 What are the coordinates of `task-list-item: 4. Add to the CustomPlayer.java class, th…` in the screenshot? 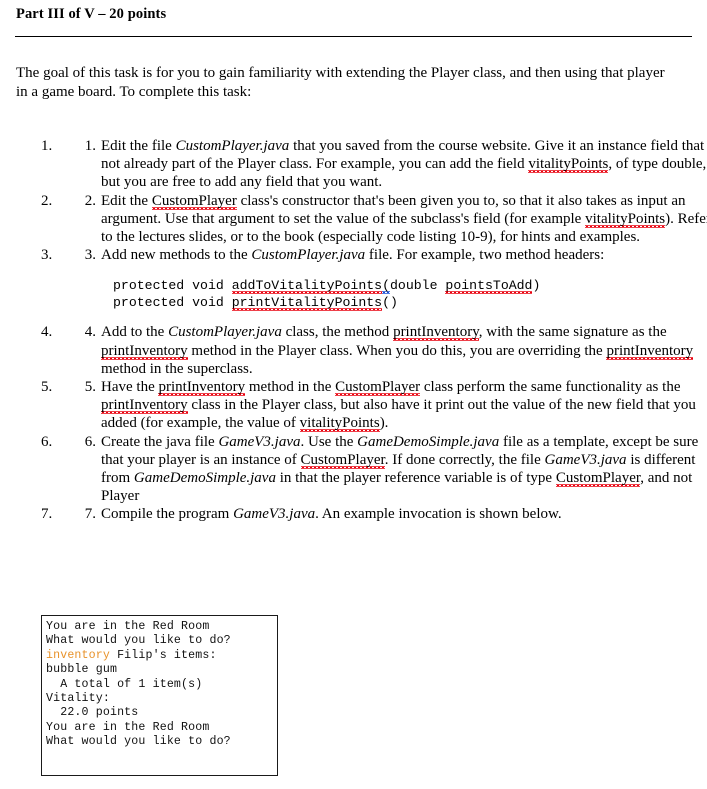 It's located at (381, 350).